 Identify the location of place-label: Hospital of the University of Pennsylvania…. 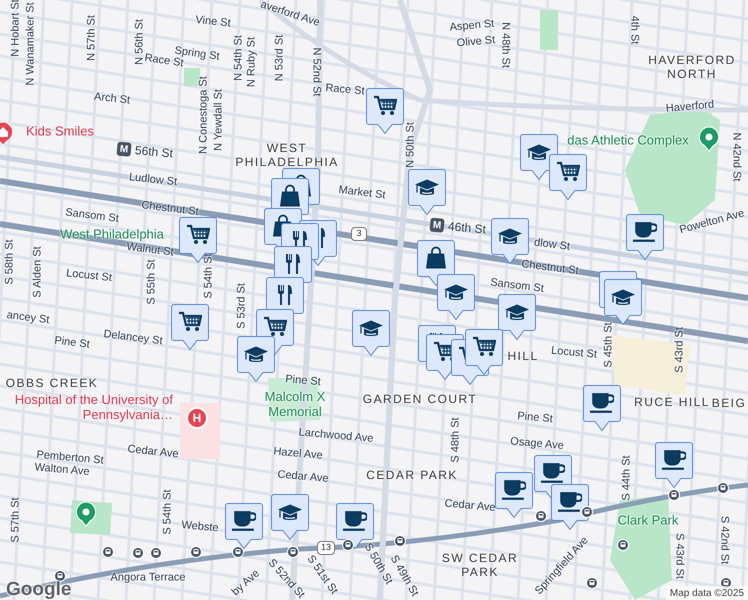
(88, 408).